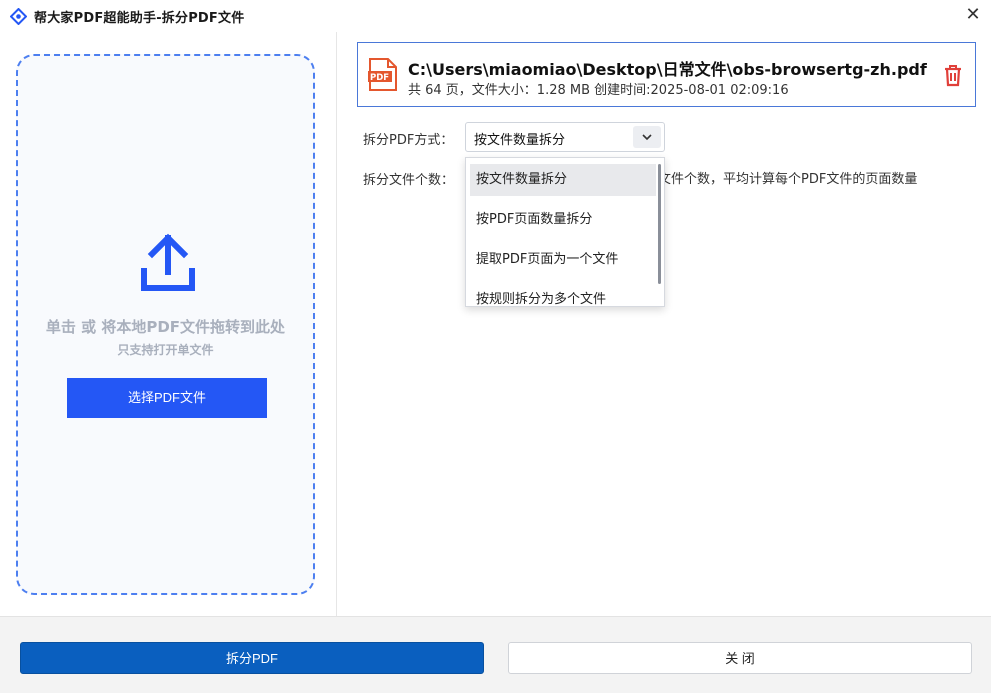 The height and width of the screenshot is (693, 991). Describe the element at coordinates (563, 220) in the screenshot. I see `dropdown-item-by-page-count: 按PDF页面数量拆分` at that location.